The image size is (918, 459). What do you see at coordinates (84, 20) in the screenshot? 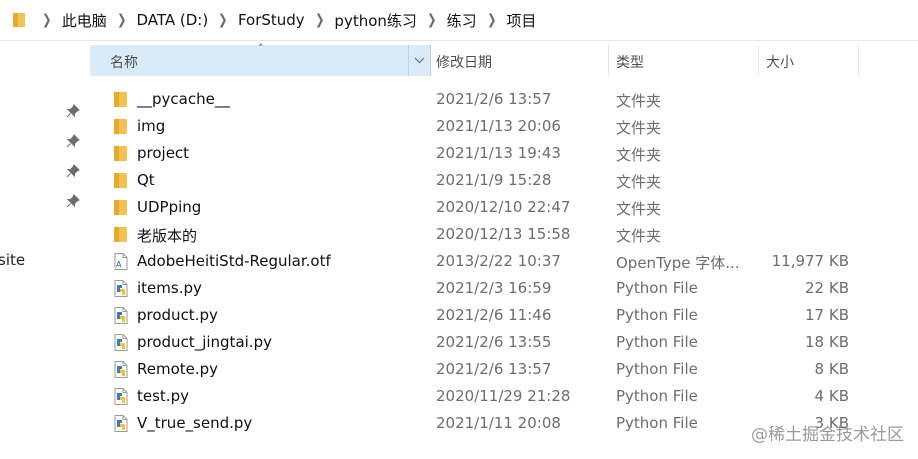
I see `breadcrumb-item-this-pc: 此电脑` at bounding box center [84, 20].